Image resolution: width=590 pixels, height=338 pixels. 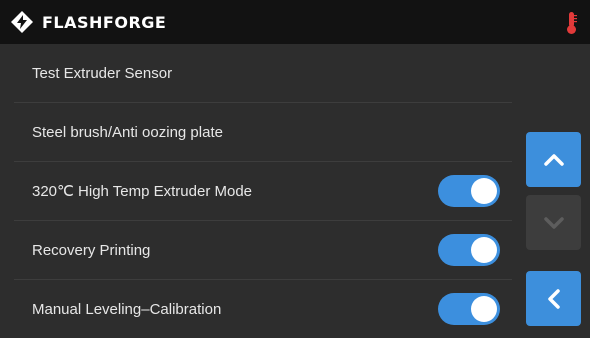 What do you see at coordinates (469, 309) in the screenshot?
I see `manual-leveling-toggle` at bounding box center [469, 309].